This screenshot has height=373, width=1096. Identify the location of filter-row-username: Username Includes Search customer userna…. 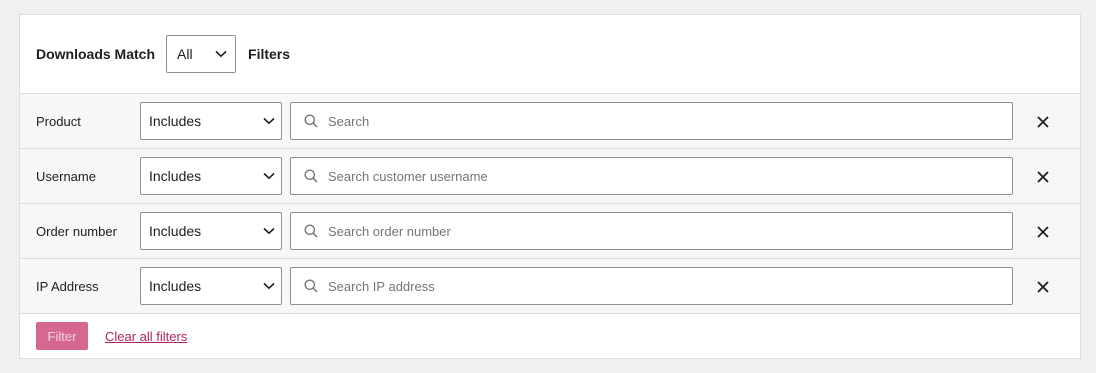
(550, 176).